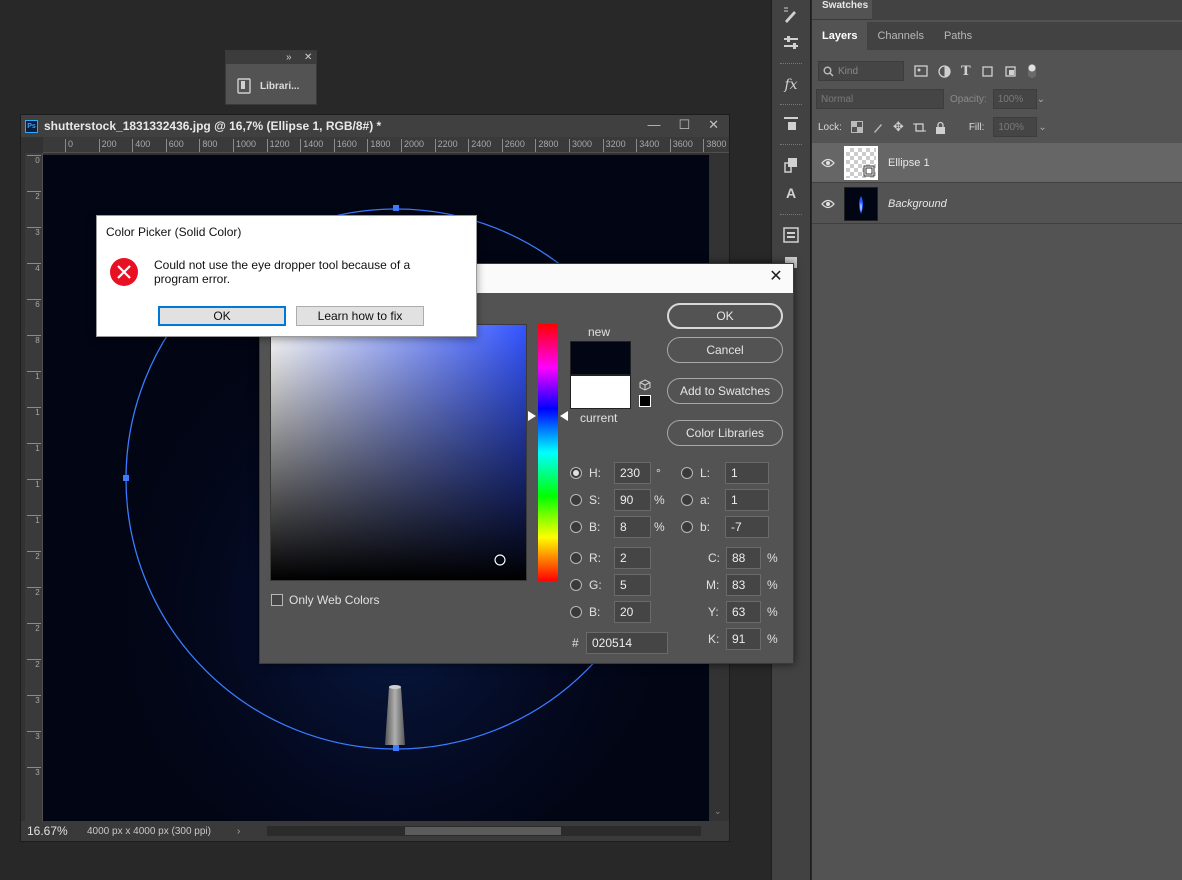  Describe the element at coordinates (632, 585) in the screenshot. I see `green-input: 5` at that location.